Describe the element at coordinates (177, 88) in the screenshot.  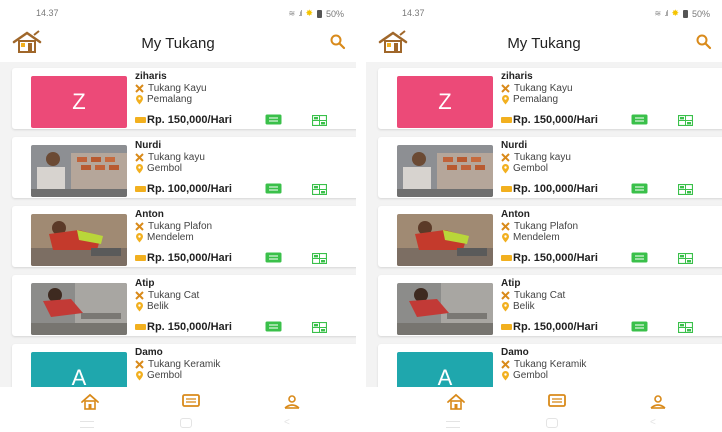
I see `tukang-skill: Tukang Kayu` at that location.